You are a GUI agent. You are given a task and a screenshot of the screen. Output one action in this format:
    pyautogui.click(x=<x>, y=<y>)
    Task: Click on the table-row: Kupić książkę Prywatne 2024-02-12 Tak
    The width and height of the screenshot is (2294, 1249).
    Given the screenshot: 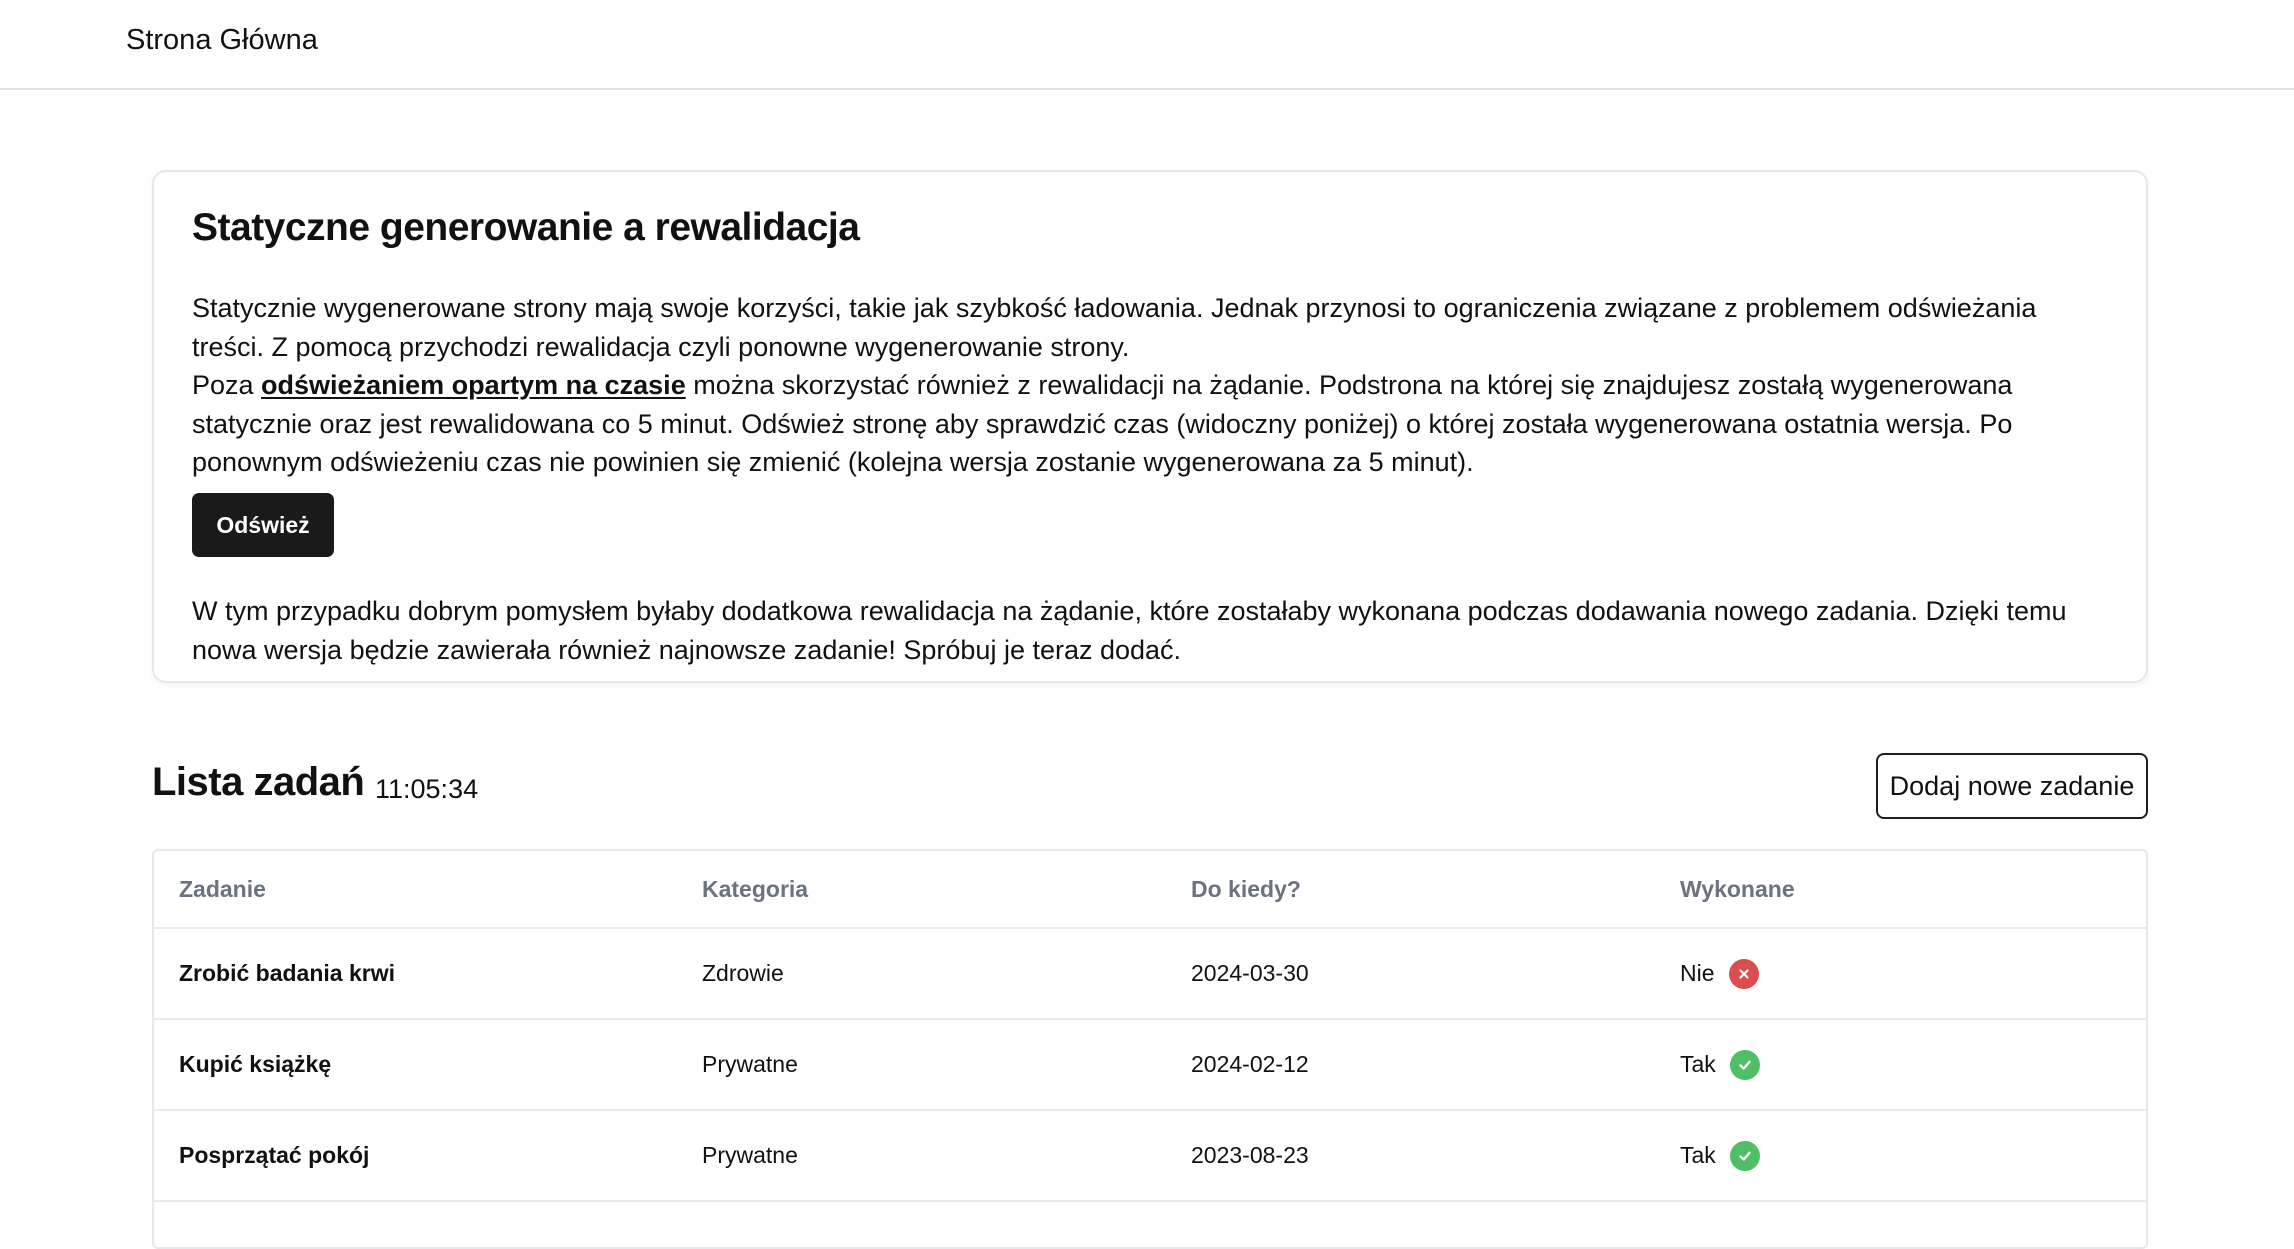 What is the action you would take?
    pyautogui.click(x=1150, y=1065)
    